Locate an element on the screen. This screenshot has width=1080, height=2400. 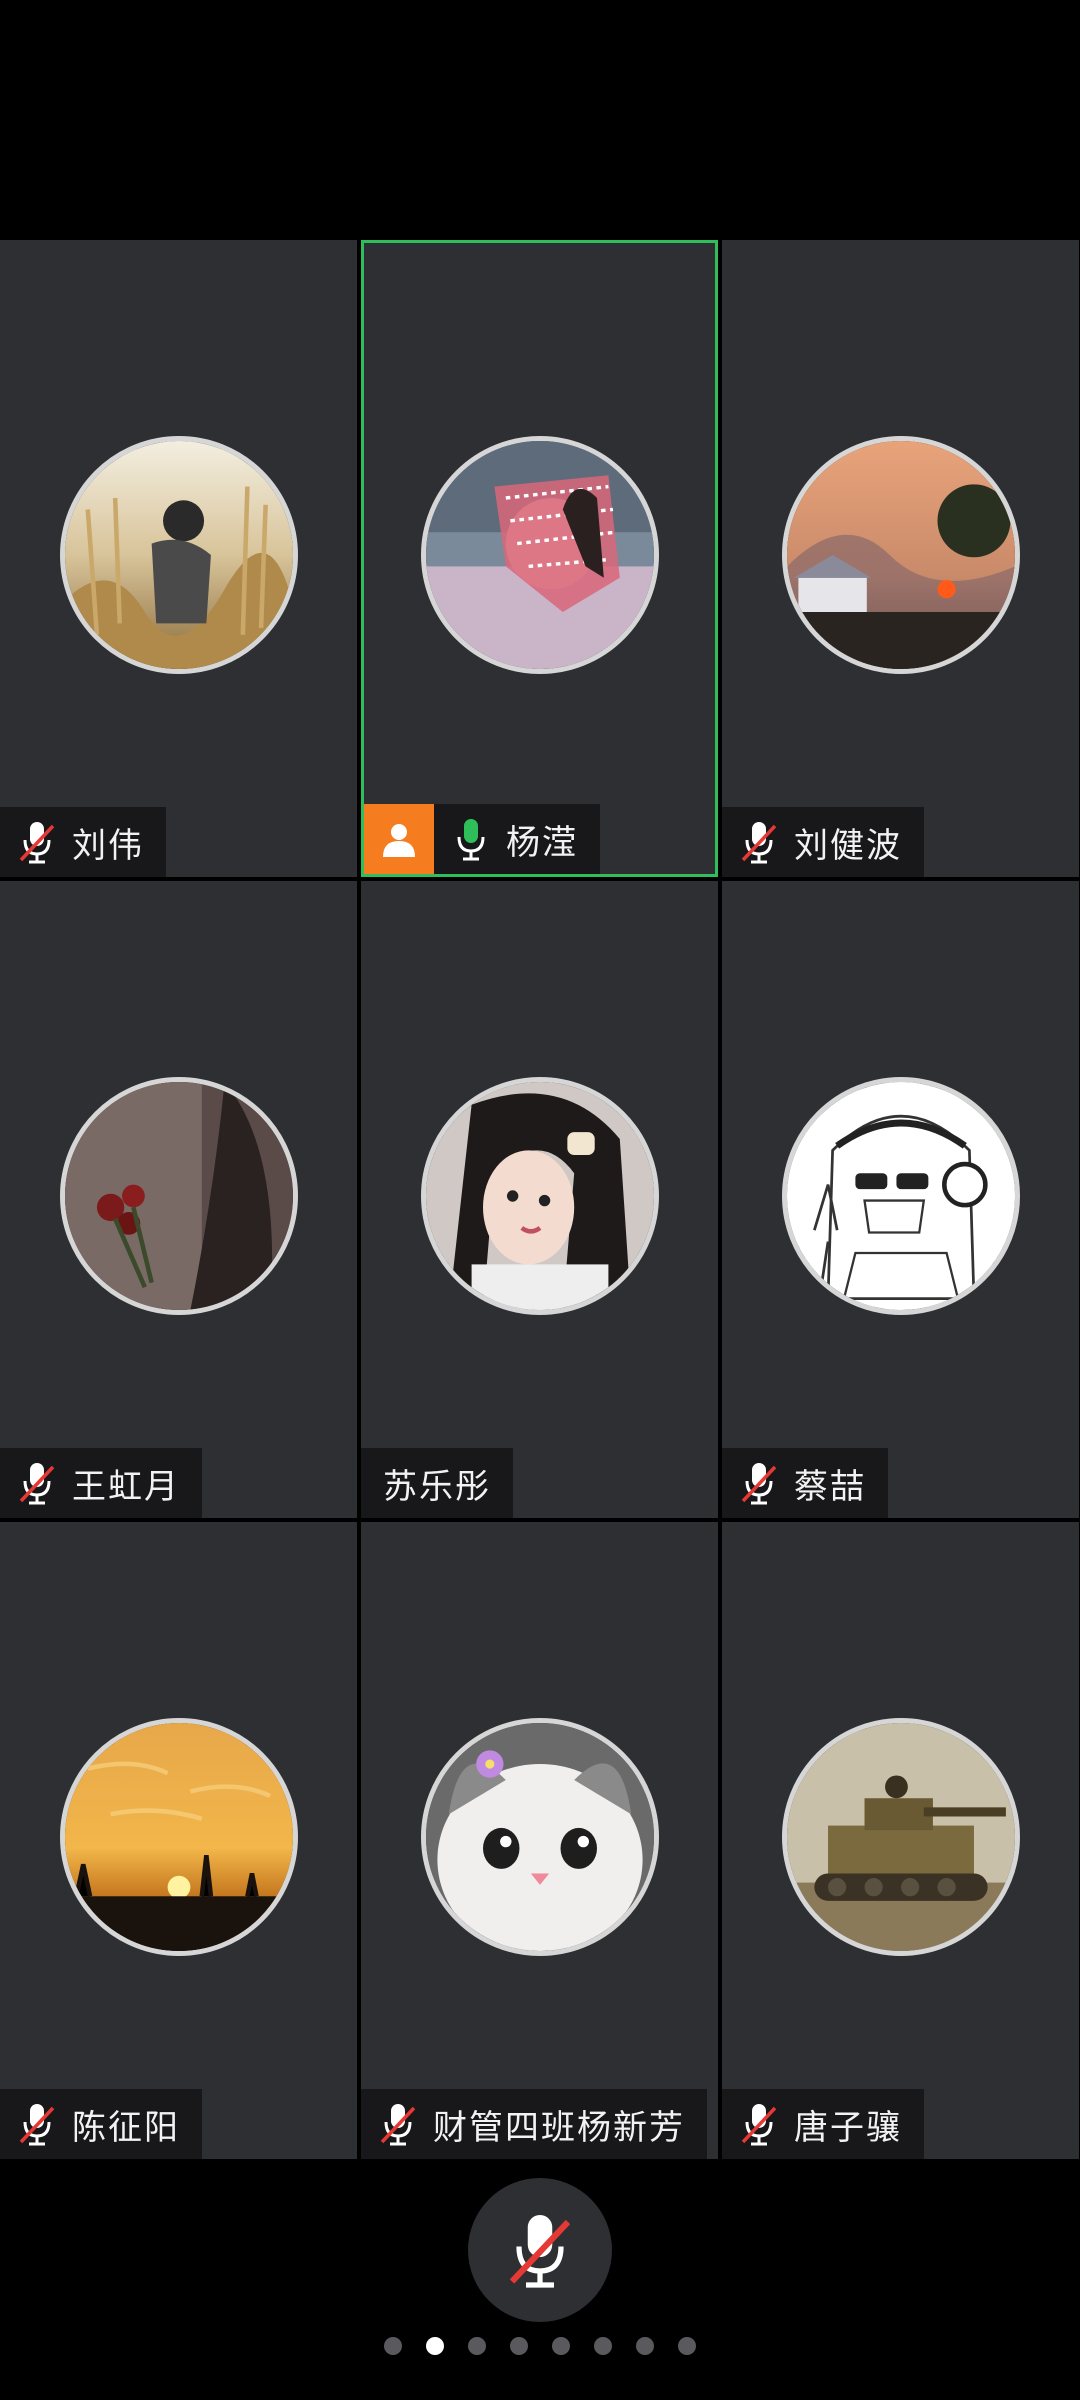
participant-name: 唐子骧 is located at coordinates (848, 2127).